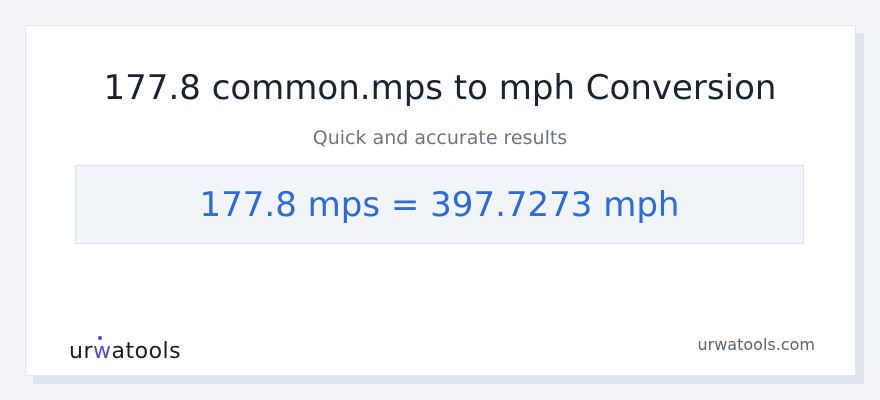 Image resolution: width=880 pixels, height=400 pixels. What do you see at coordinates (146, 351) in the screenshot?
I see `logo-text-end: atools` at bounding box center [146, 351].